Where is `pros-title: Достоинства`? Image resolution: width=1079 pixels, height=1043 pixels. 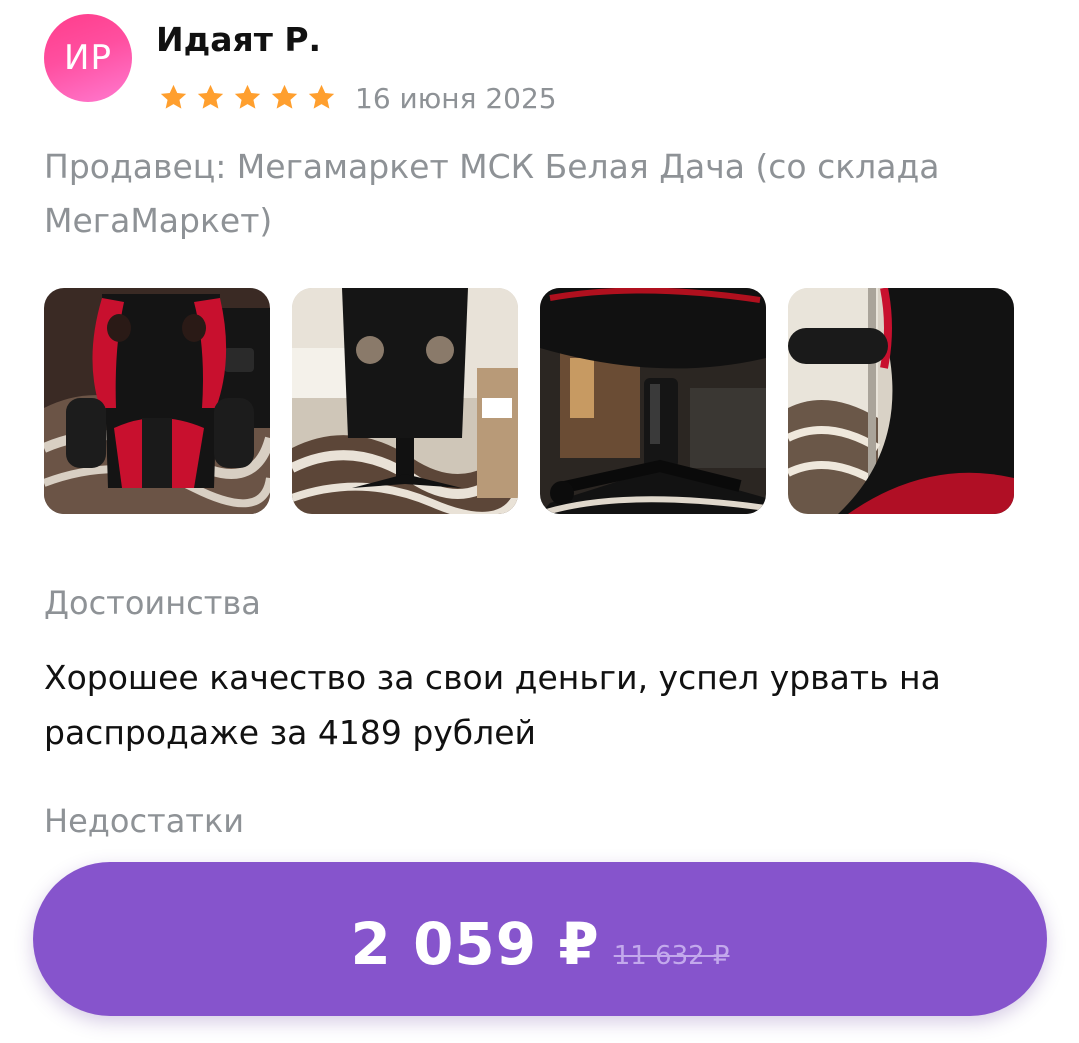 pros-title: Достоинства is located at coordinates (152, 603).